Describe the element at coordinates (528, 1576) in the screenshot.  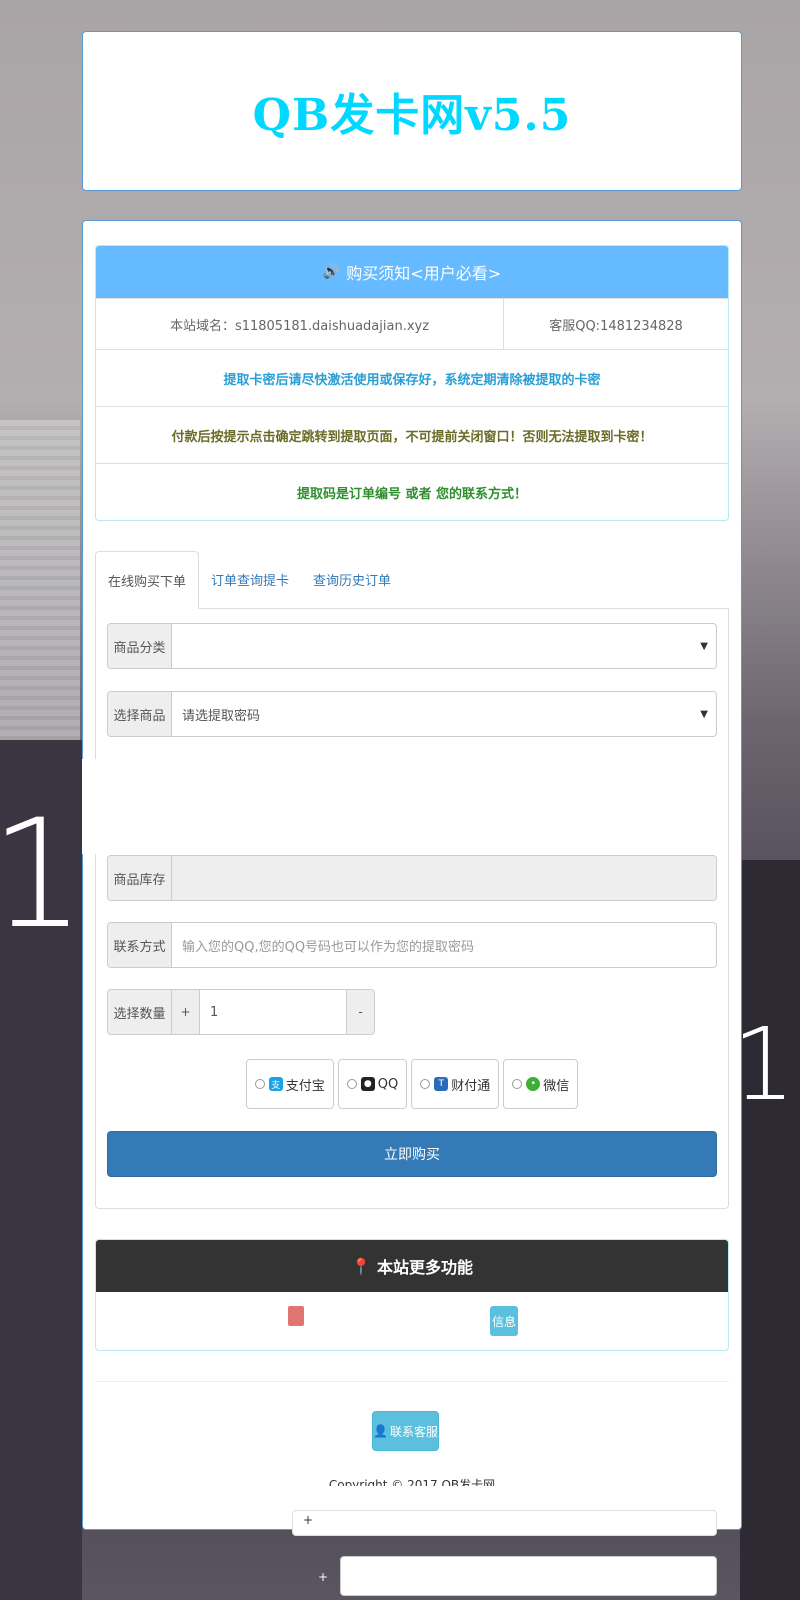
I see `ghost-select` at that location.